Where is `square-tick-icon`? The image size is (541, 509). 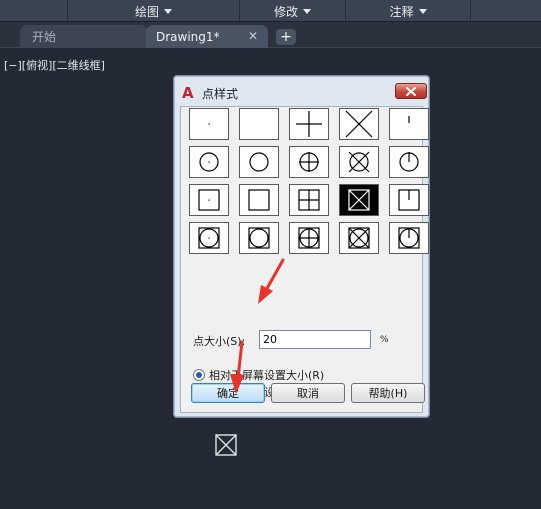
square-tick-icon is located at coordinates (409, 200).